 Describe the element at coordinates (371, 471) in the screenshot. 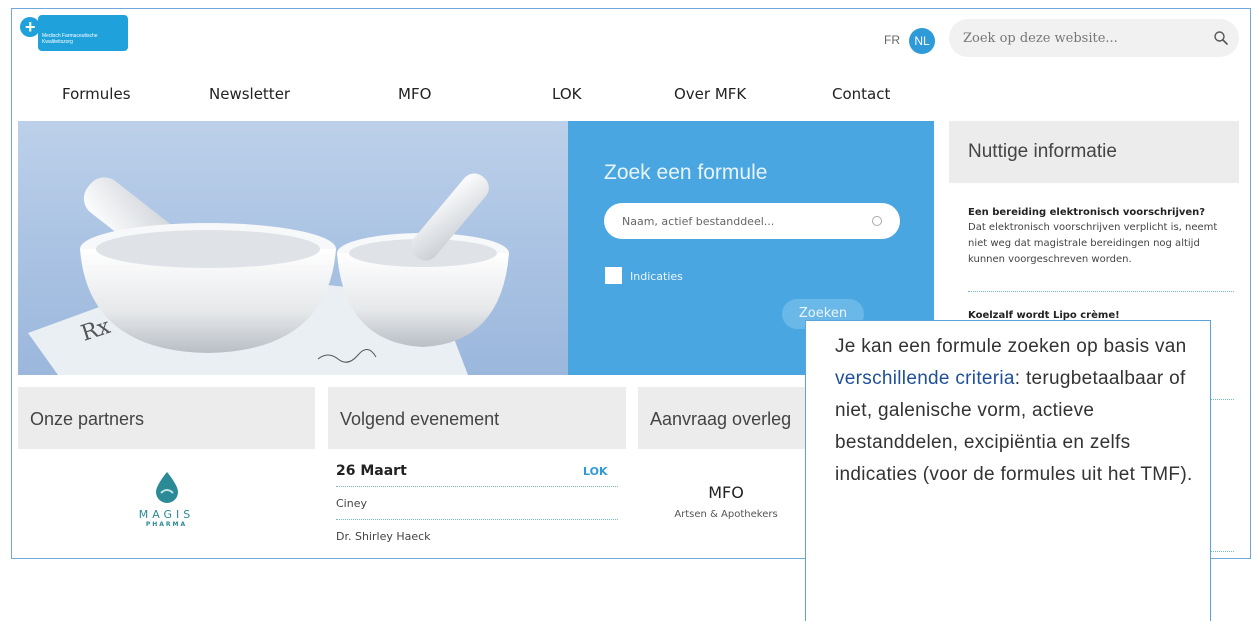

I see `event-date: 26 Maart` at that location.